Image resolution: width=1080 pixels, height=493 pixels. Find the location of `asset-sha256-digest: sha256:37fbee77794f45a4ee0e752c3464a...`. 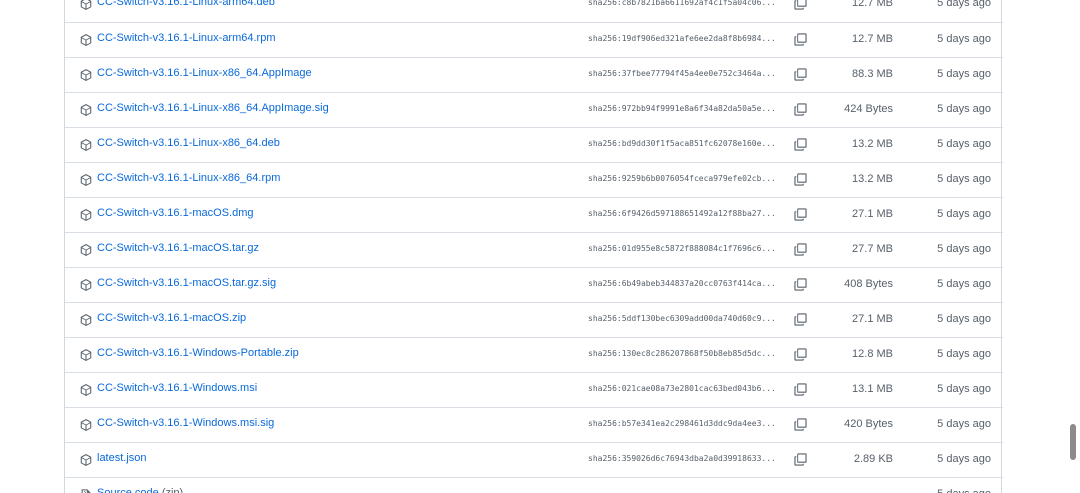

asset-sha256-digest: sha256:37fbee77794f45a4ee0e752c3464a... is located at coordinates (682, 73).